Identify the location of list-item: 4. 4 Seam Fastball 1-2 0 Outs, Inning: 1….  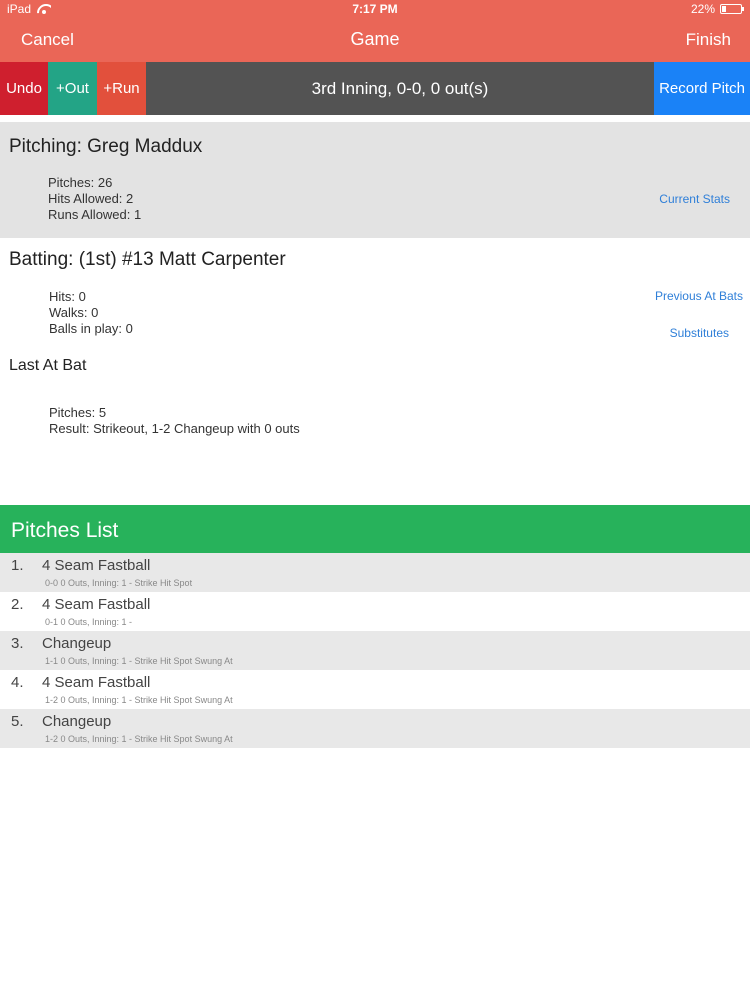
(375, 689).